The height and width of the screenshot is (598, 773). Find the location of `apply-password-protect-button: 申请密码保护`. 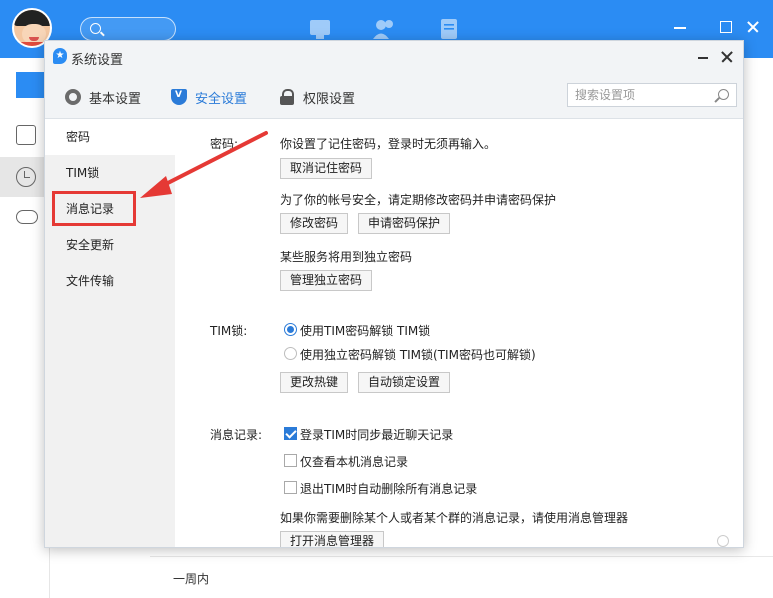

apply-password-protect-button: 申请密码保护 is located at coordinates (404, 223).